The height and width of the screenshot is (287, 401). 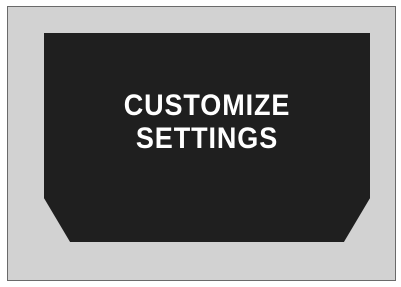 I want to click on message-line-2: SETTINGS, so click(x=207, y=138).